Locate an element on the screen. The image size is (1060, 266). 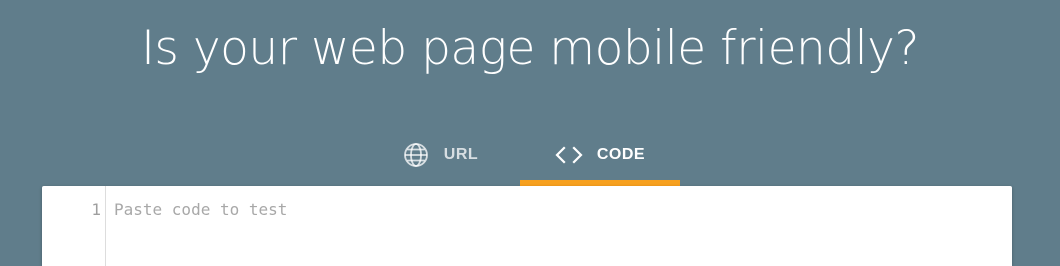
tab-code-label: CODE is located at coordinates (621, 154).